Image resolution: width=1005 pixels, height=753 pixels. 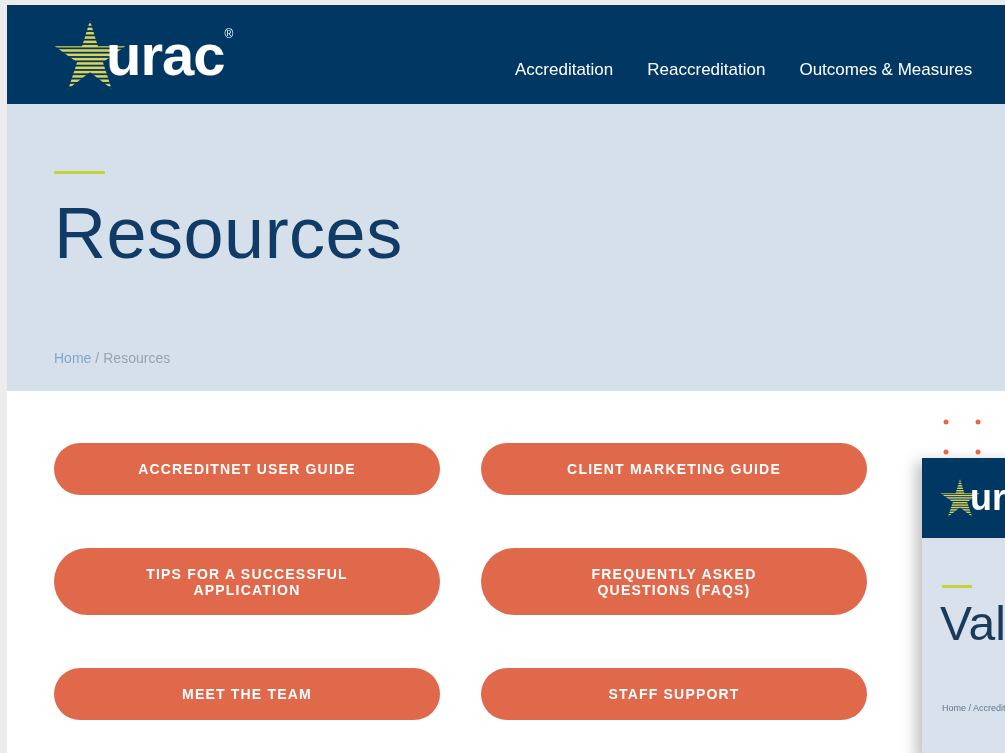 I want to click on resource-button: ACCREDITNET USER GUIDE, so click(x=247, y=469).